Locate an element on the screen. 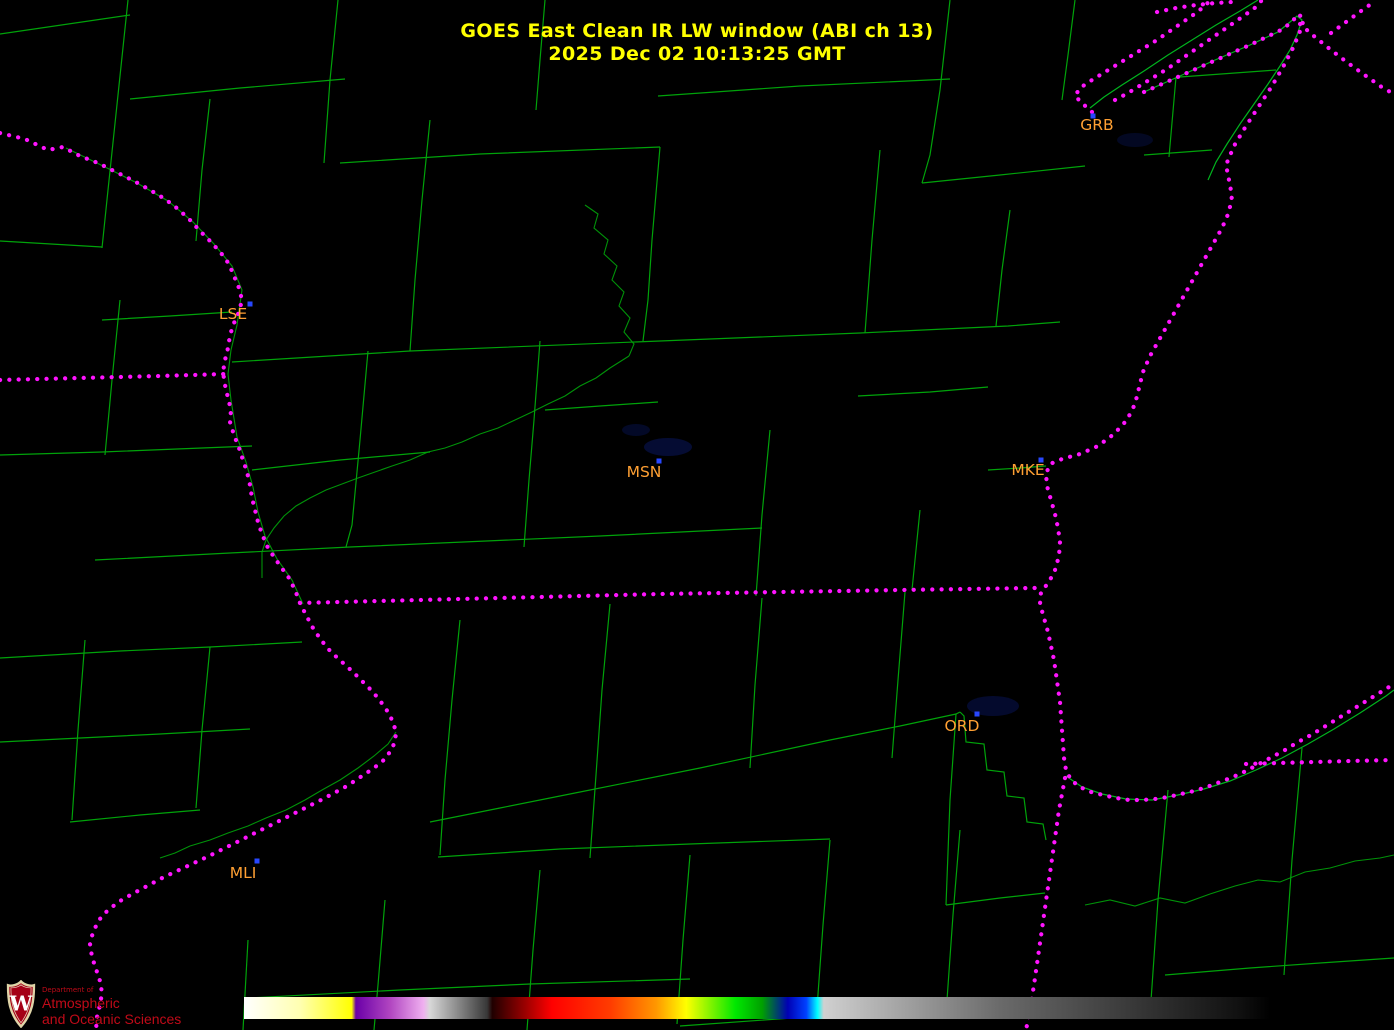 This screenshot has height=1030, width=1394. title-line-2: 2025 Dec 02 10:13:25 GMT is located at coordinates (697, 54).